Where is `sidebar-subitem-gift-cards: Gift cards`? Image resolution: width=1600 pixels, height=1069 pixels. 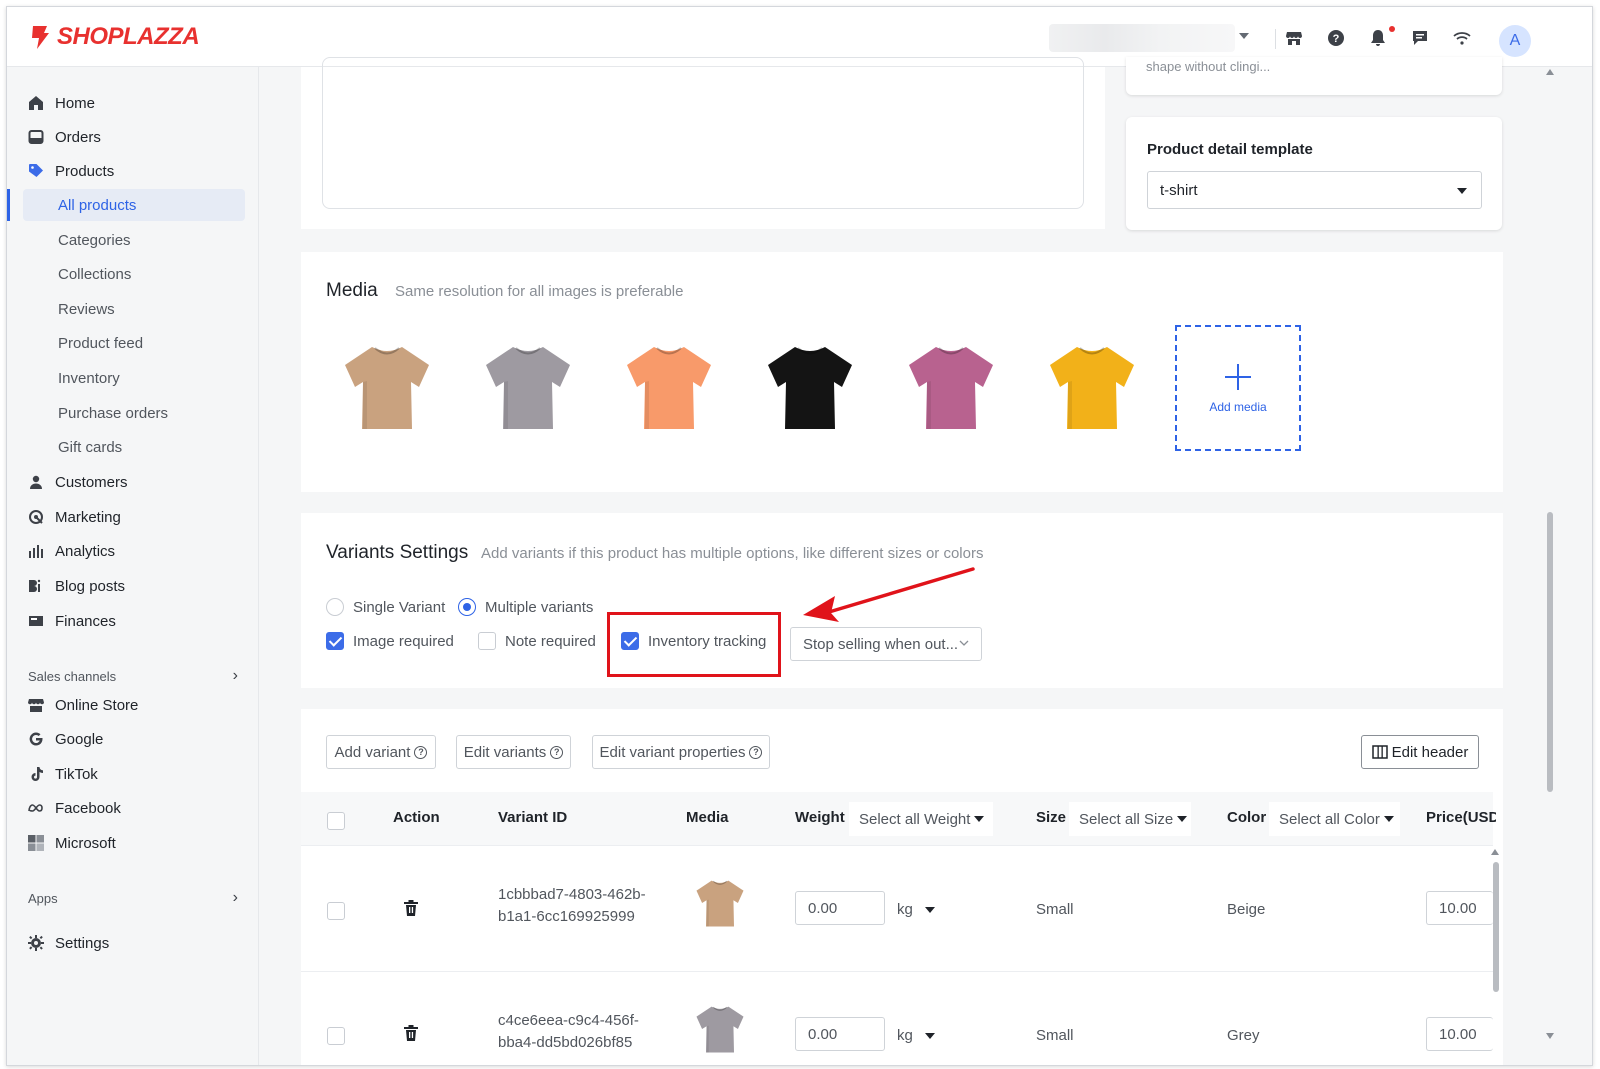
sidebar-subitem-gift-cards: Gift cards is located at coordinates (134, 447).